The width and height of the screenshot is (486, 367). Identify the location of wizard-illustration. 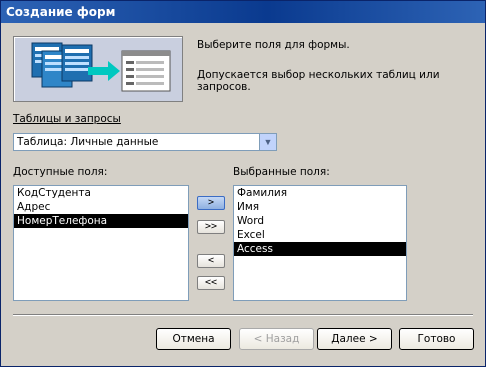
(98, 69).